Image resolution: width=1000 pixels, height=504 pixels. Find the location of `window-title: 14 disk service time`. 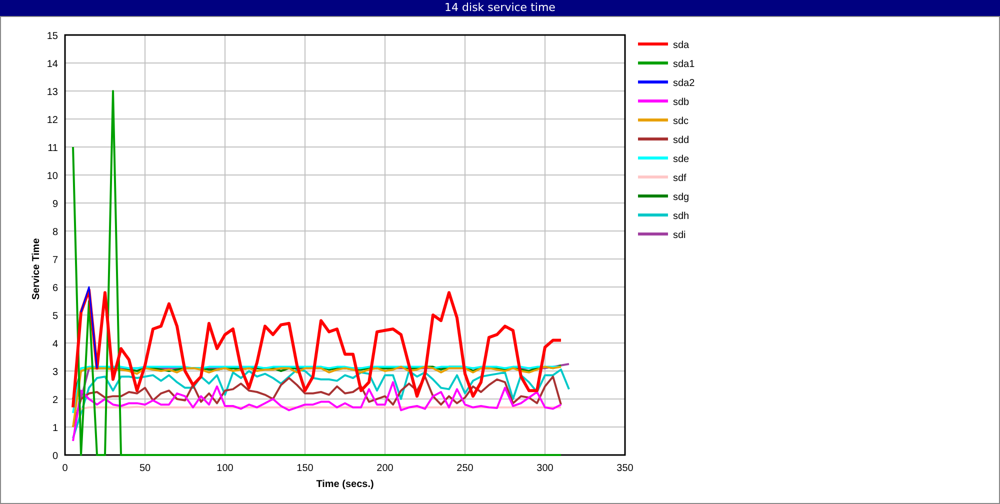

window-title: 14 disk service time is located at coordinates (500, 8).